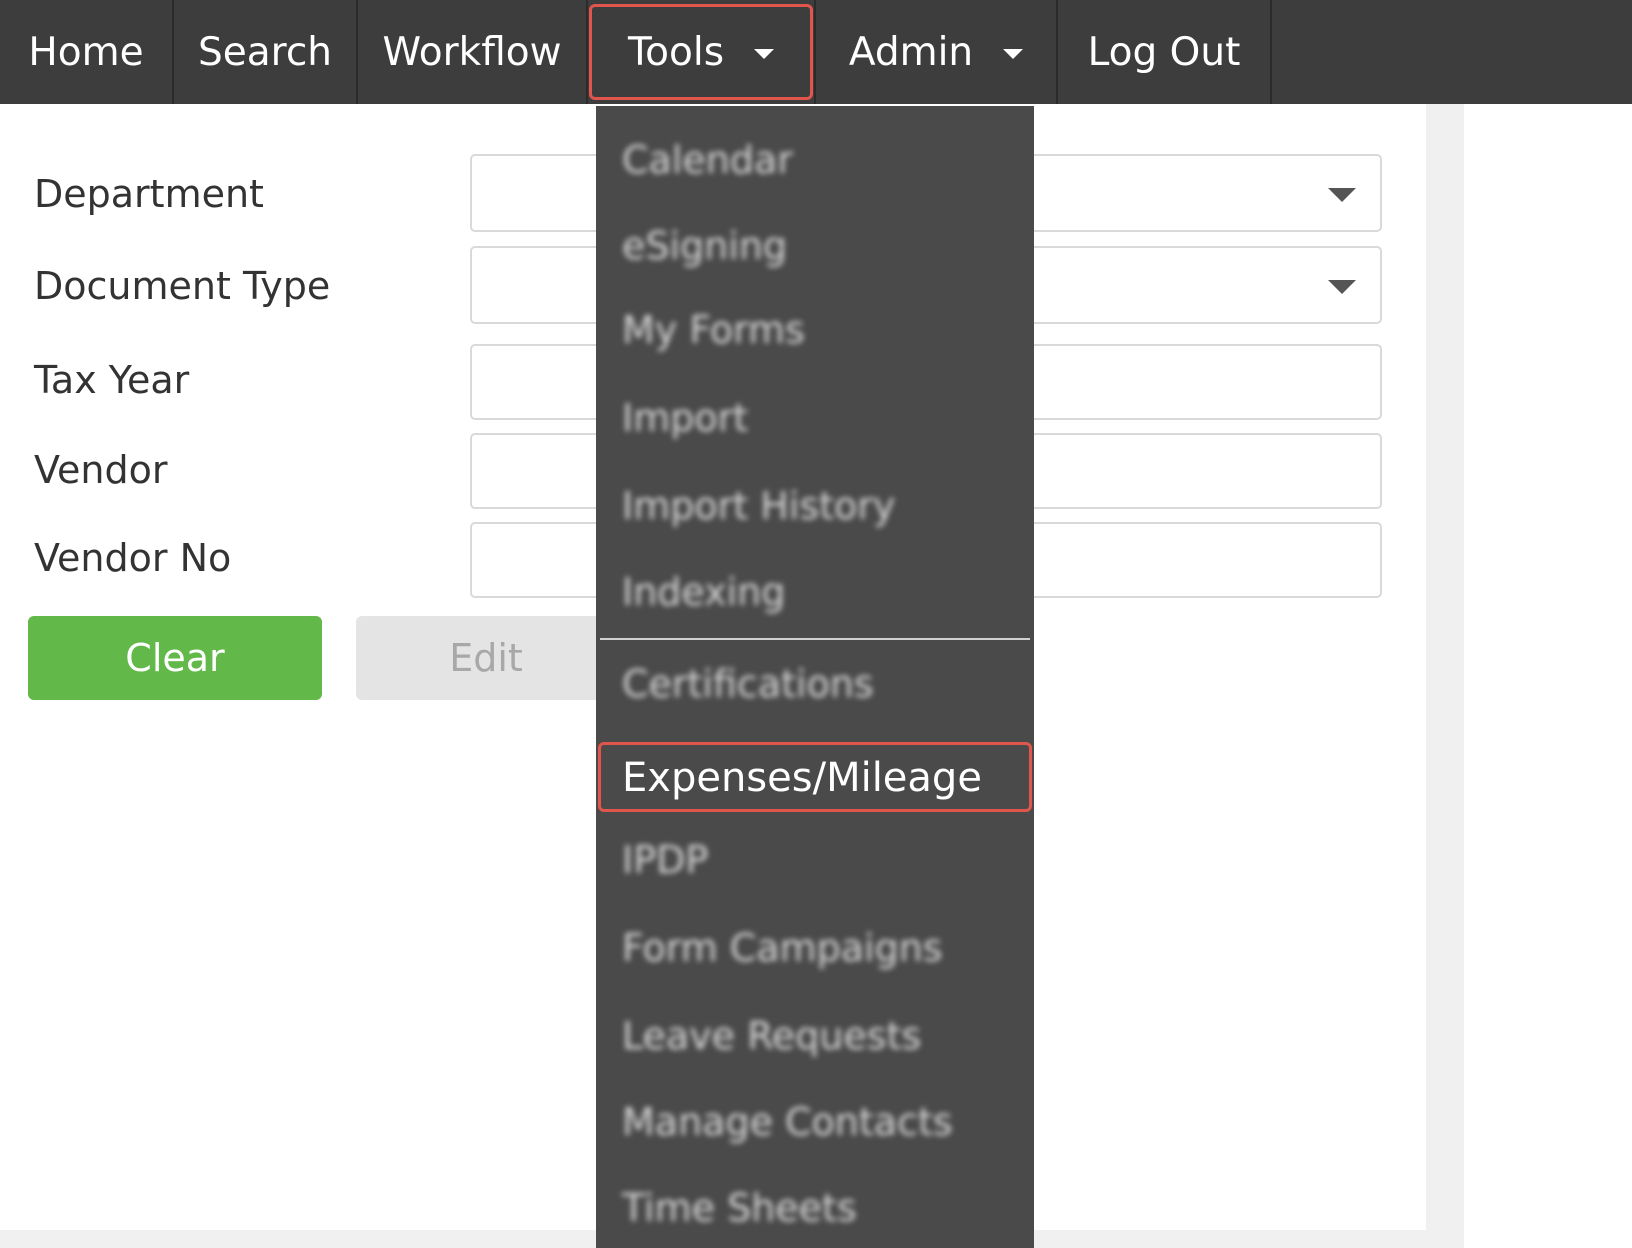 The image size is (1632, 1248). What do you see at coordinates (182, 286) in the screenshot?
I see `document-type-label: Document Type` at bounding box center [182, 286].